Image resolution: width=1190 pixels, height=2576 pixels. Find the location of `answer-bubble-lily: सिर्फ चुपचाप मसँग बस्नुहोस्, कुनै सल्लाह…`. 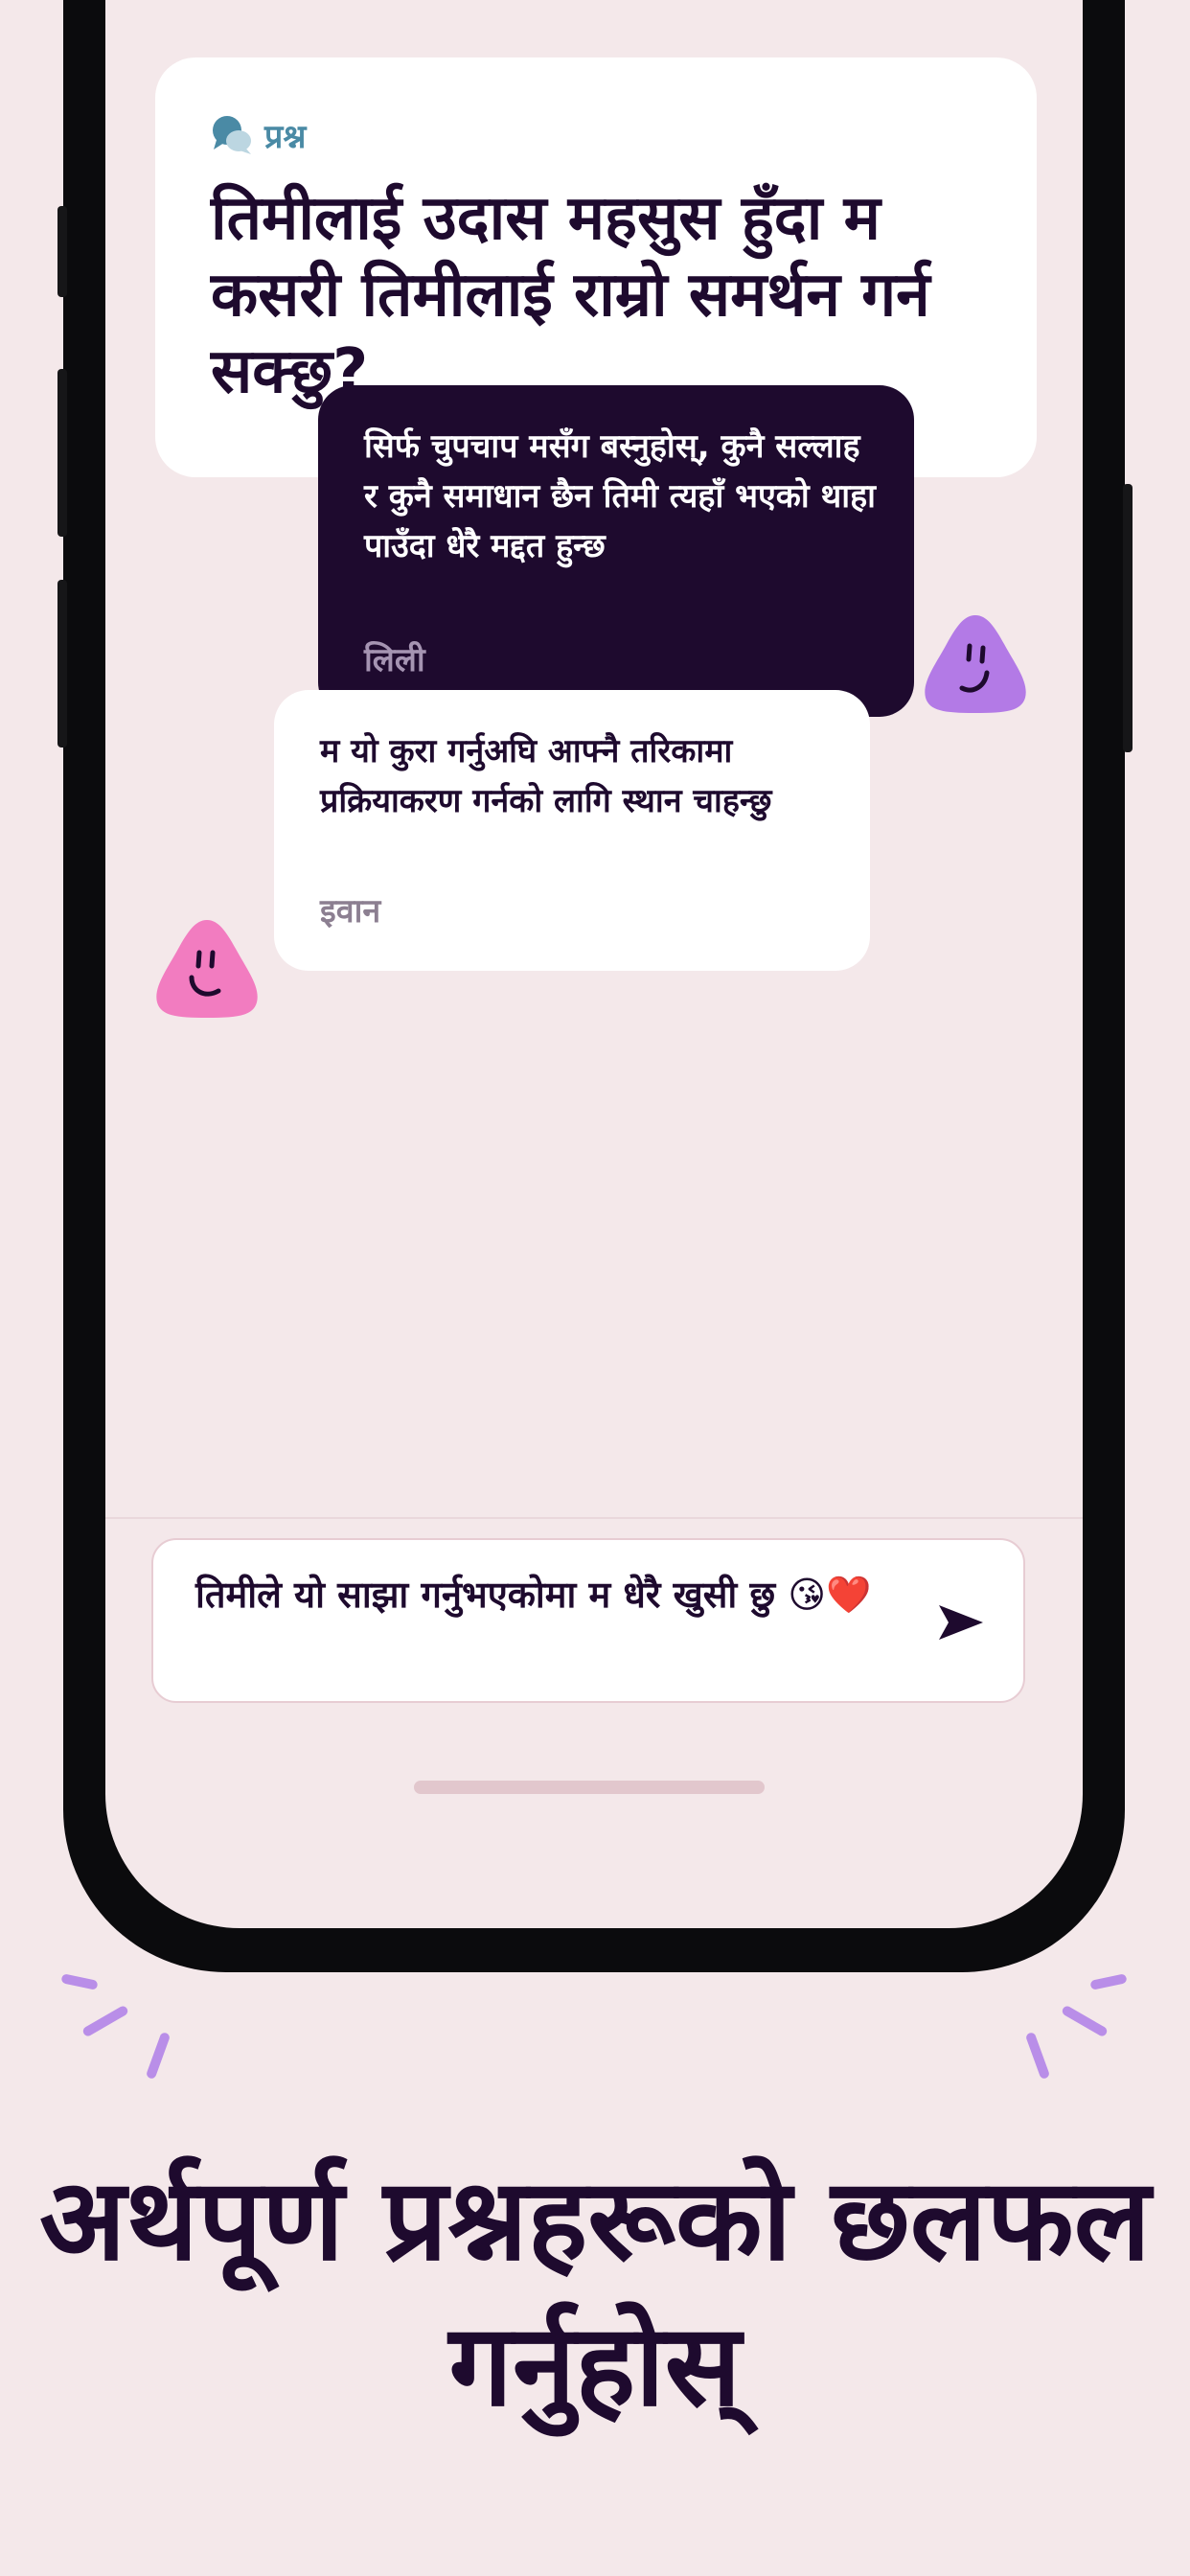

answer-bubble-lily: सिर्फ चुपचाप मसँग बस्नुहोस्, कुनै सल्लाह… is located at coordinates (616, 551).